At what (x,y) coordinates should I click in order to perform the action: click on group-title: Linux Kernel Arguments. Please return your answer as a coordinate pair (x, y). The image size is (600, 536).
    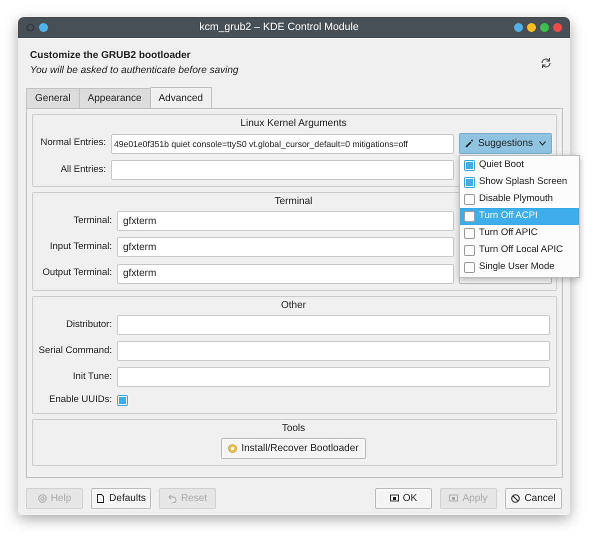
    Looking at the image, I should click on (293, 124).